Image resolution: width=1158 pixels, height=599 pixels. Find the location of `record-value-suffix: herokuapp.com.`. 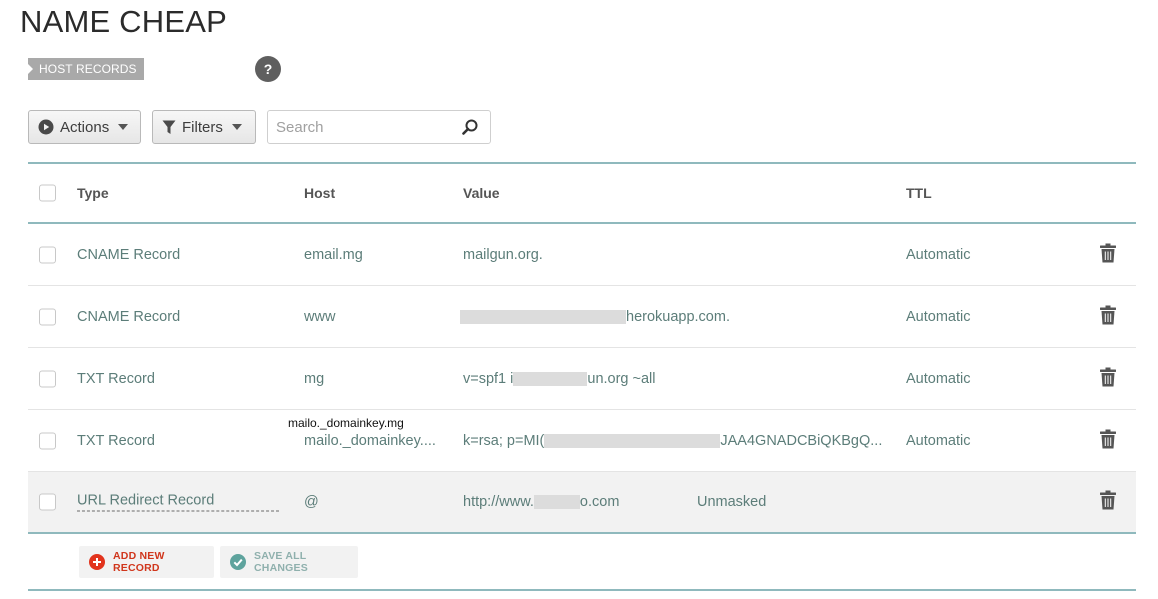

record-value-suffix: herokuapp.com. is located at coordinates (678, 316).